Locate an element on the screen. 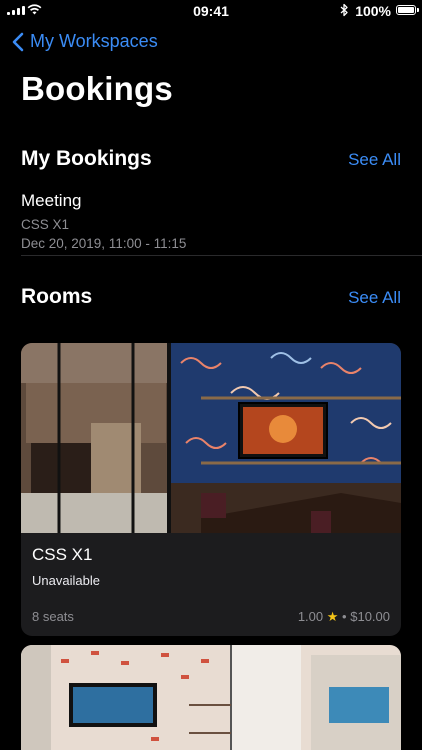 The height and width of the screenshot is (750, 422). room-card is located at coordinates (211, 697).